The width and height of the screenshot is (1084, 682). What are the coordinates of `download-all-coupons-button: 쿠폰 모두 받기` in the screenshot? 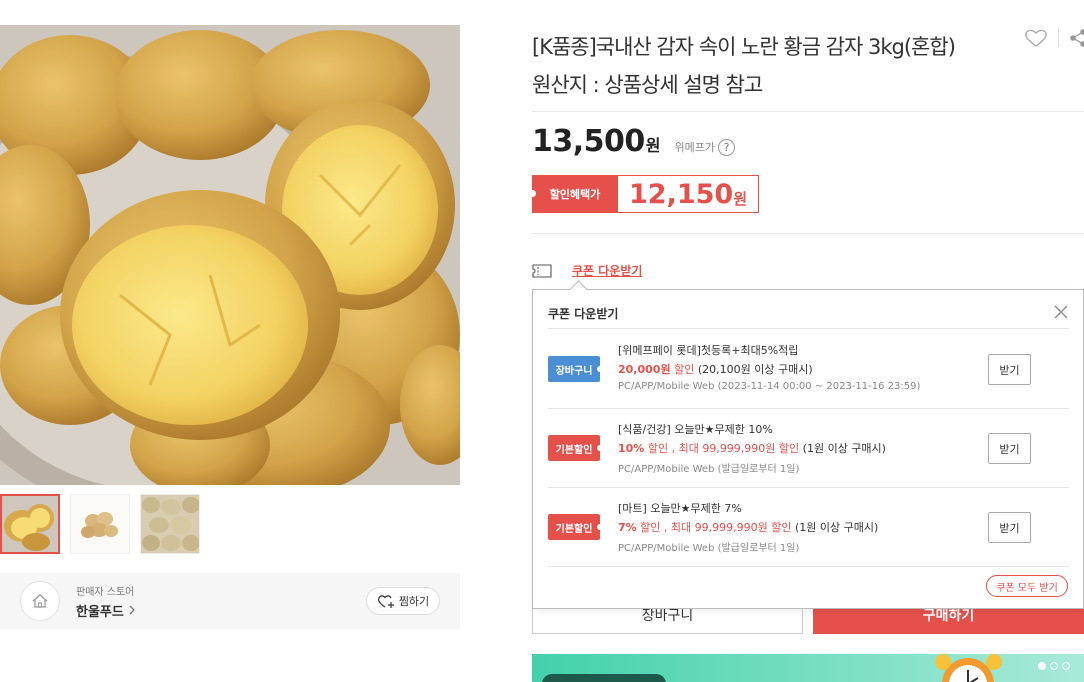 It's located at (1027, 586).